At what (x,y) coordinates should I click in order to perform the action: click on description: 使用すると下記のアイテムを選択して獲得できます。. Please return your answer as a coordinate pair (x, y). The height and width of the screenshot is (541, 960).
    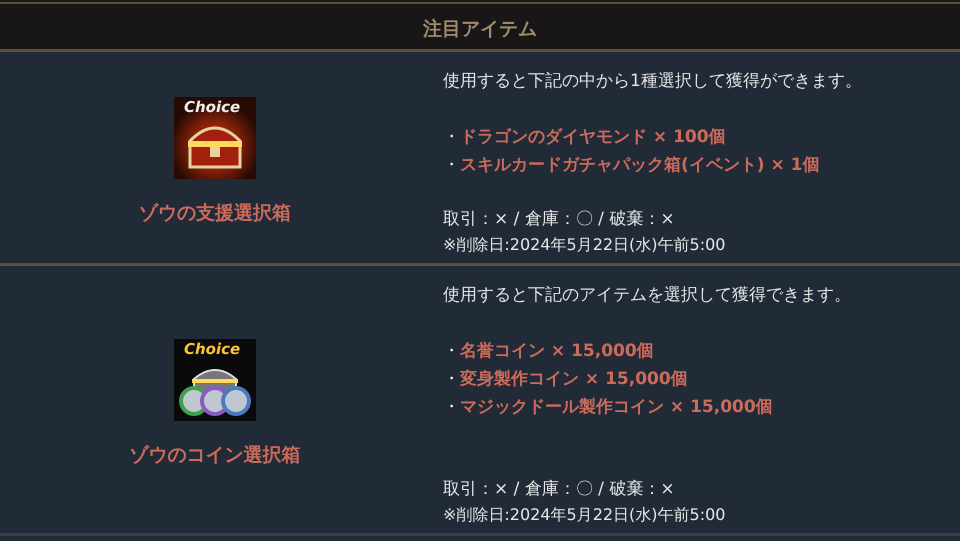
    Looking at the image, I should click on (647, 295).